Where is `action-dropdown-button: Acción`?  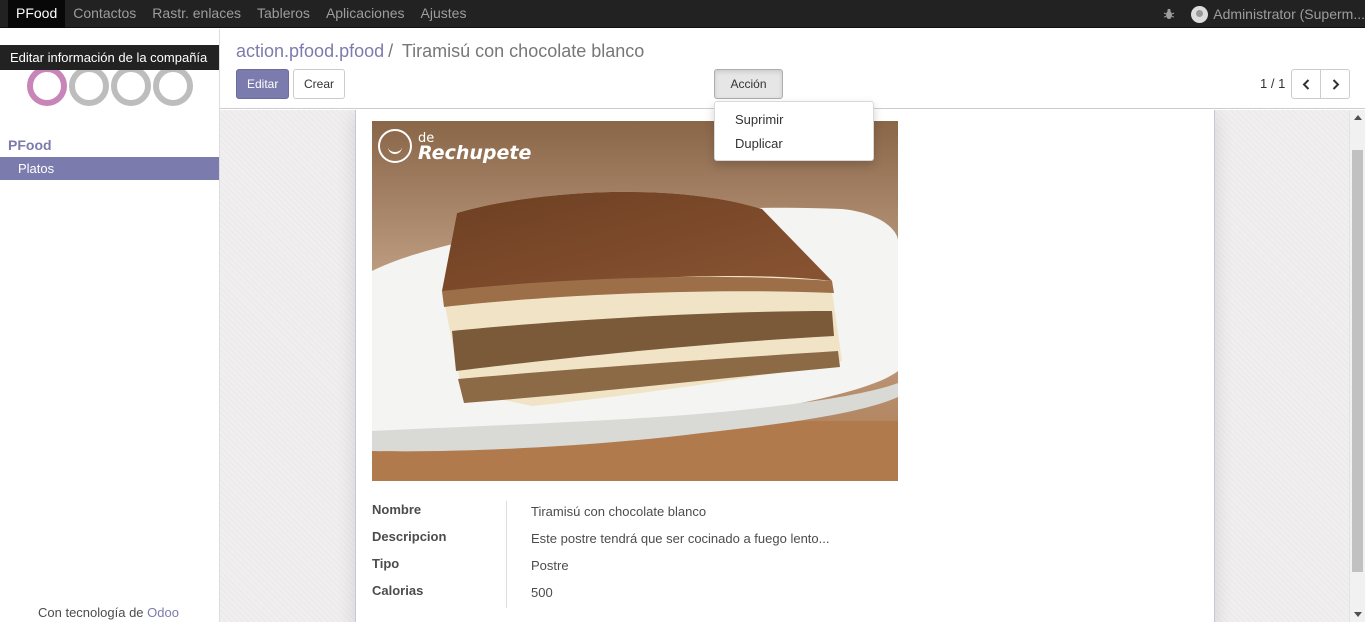
action-dropdown-button: Acción is located at coordinates (748, 92).